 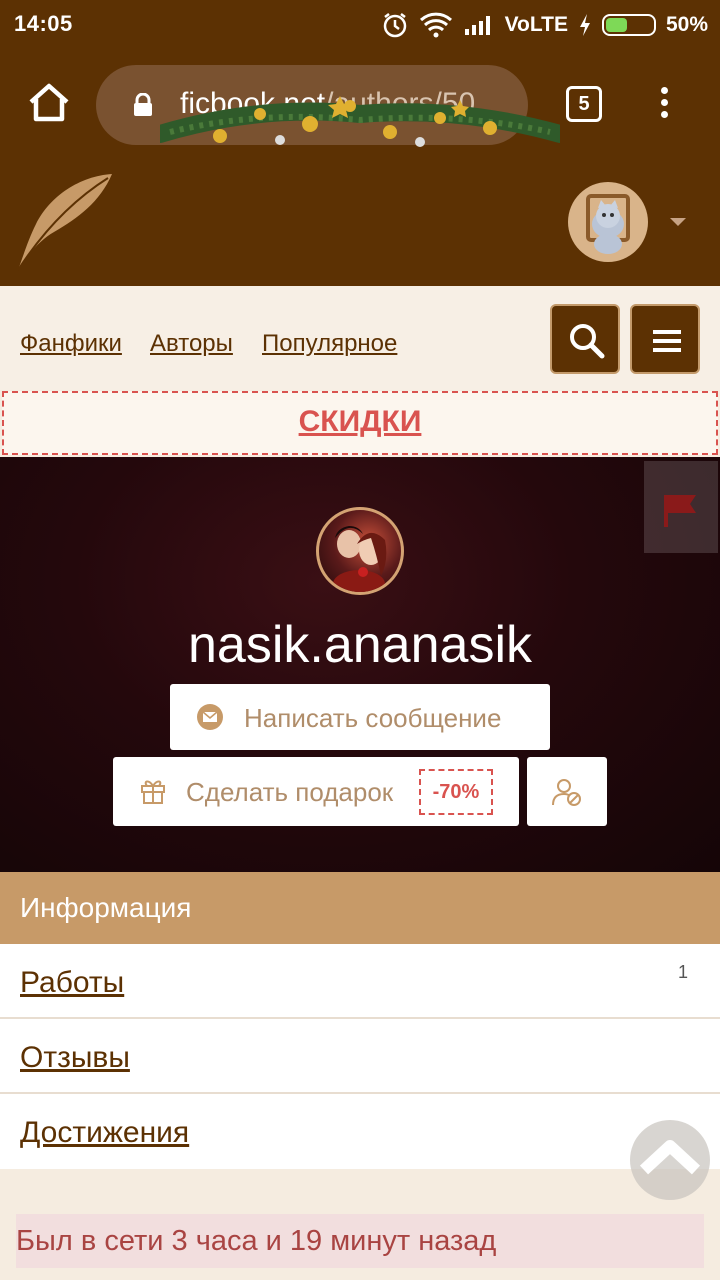 I want to click on lock-icon, so click(x=143, y=104).